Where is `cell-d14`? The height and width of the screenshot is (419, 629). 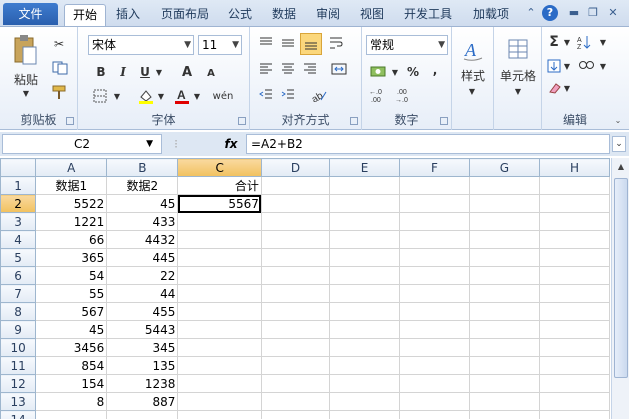
cell-d14 is located at coordinates (295, 414).